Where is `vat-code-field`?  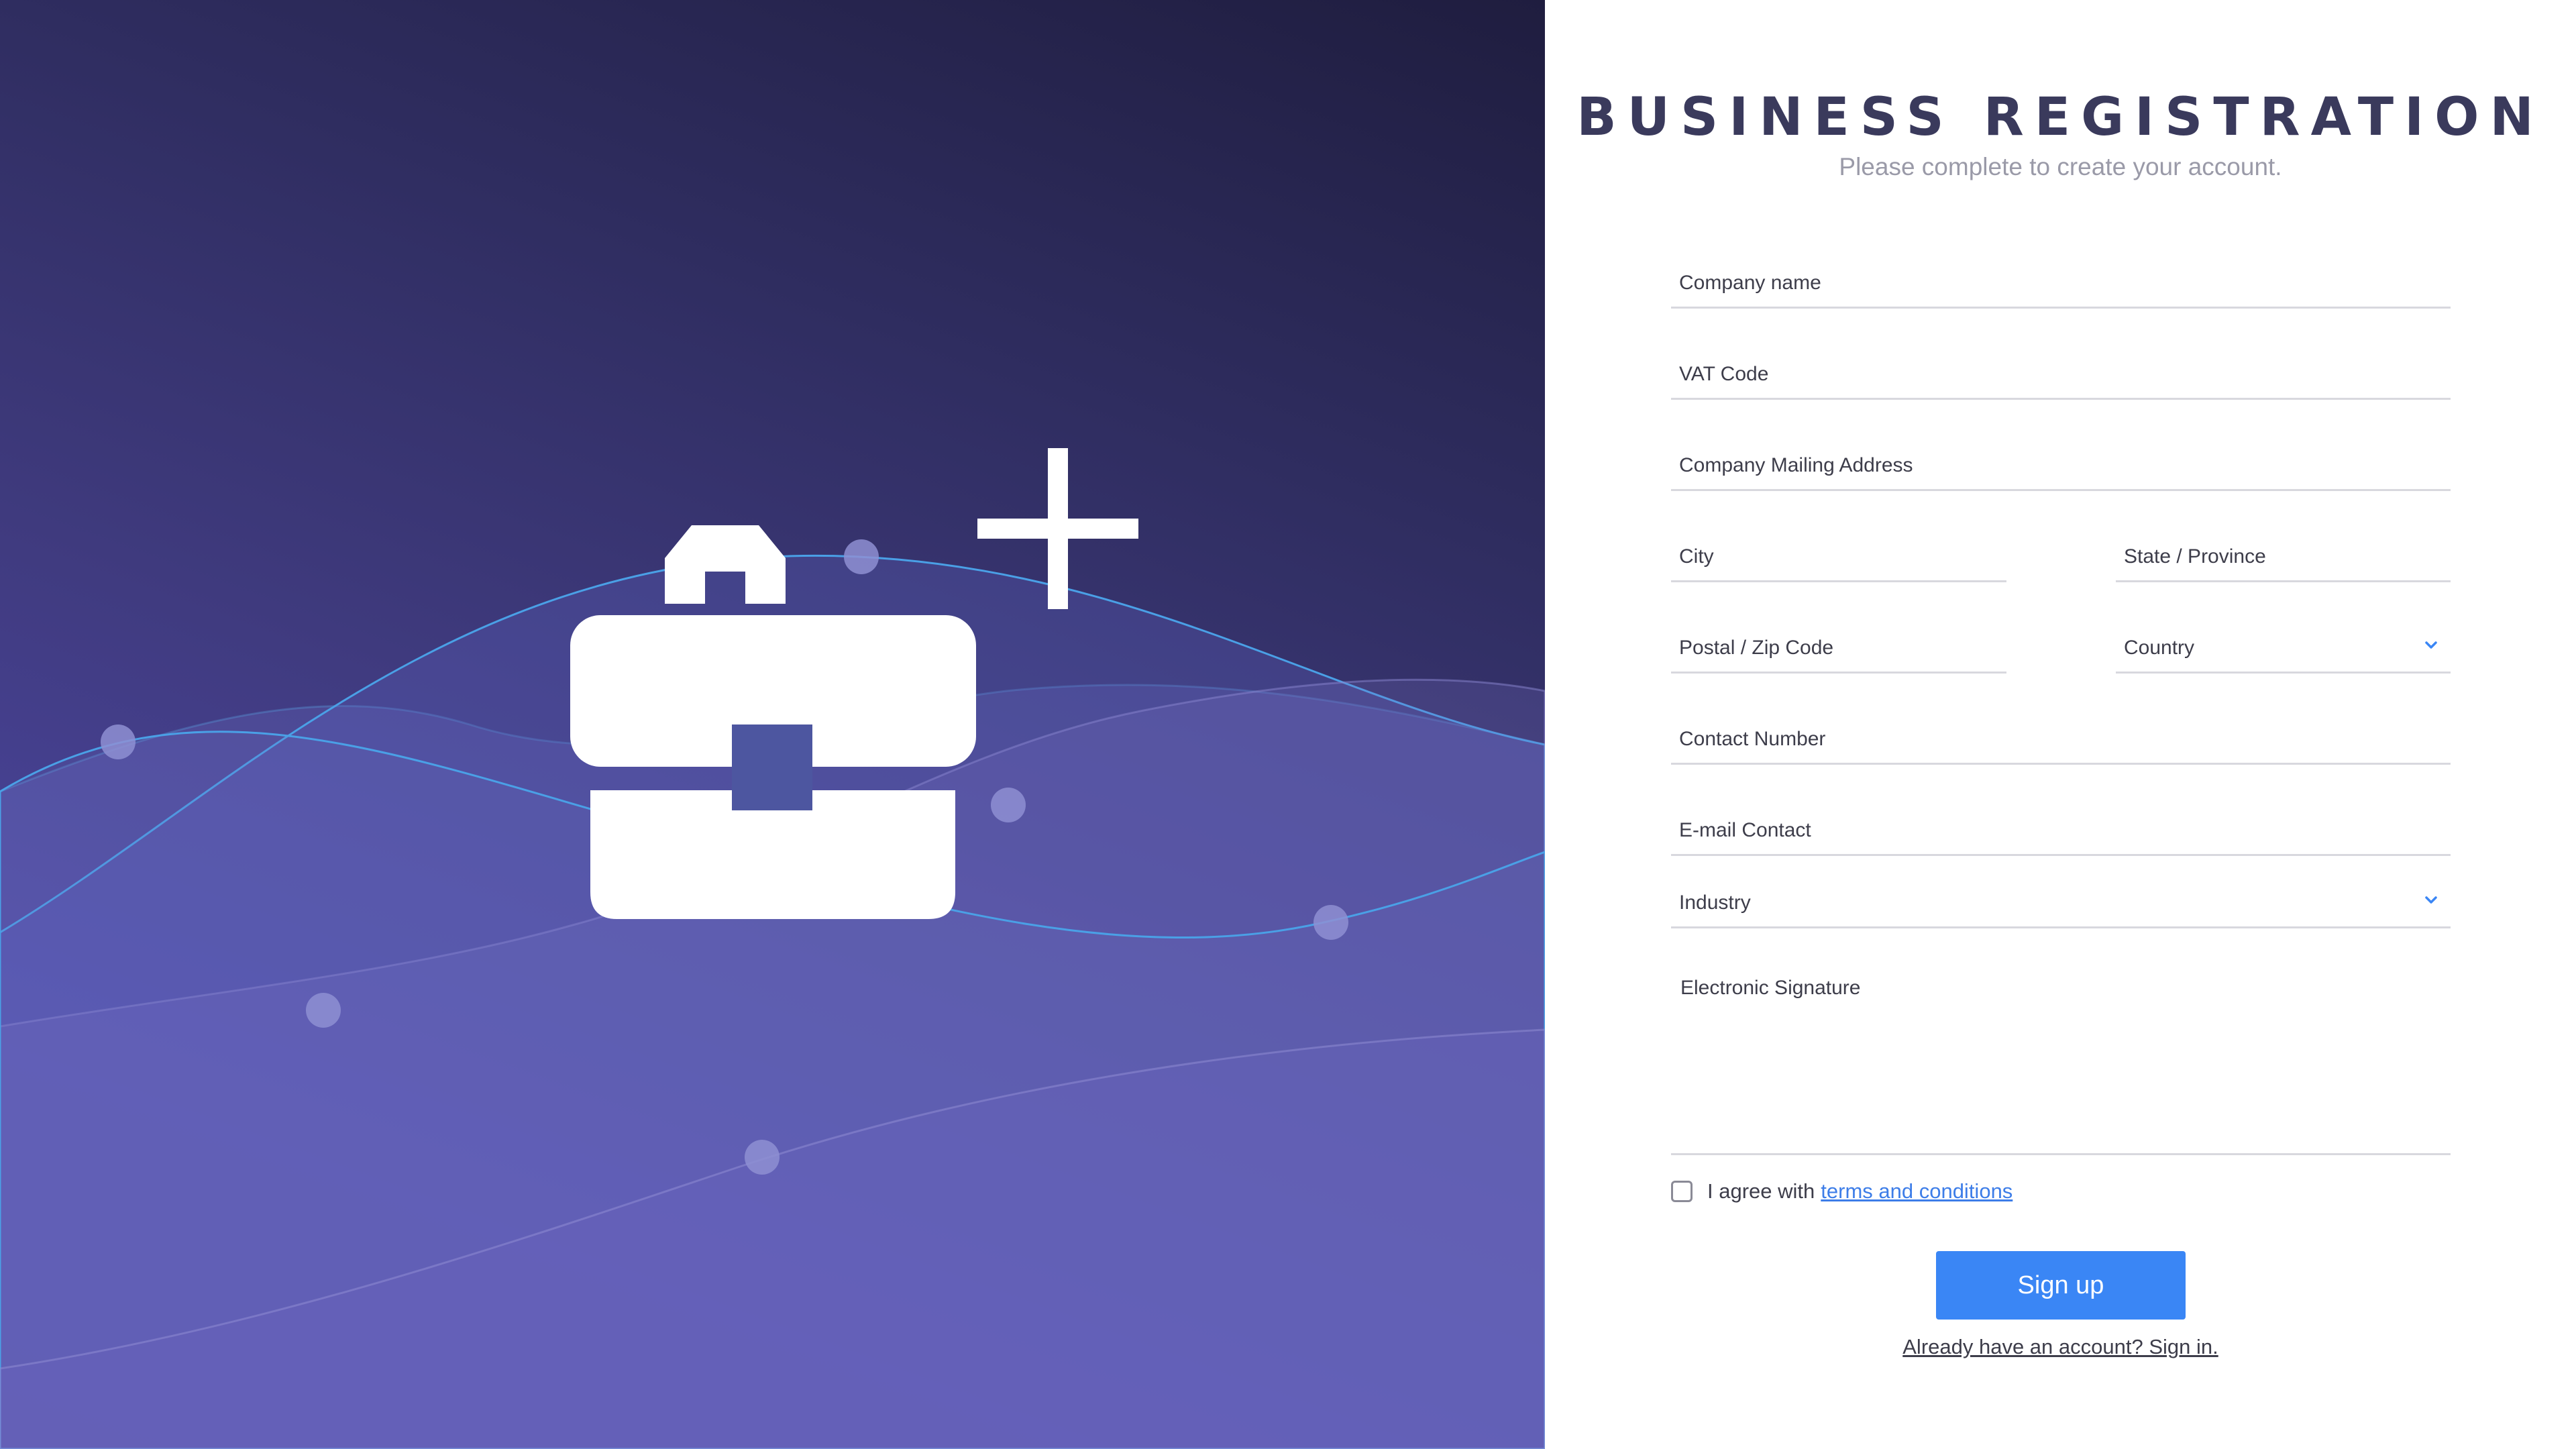 vat-code-field is located at coordinates (2061, 366).